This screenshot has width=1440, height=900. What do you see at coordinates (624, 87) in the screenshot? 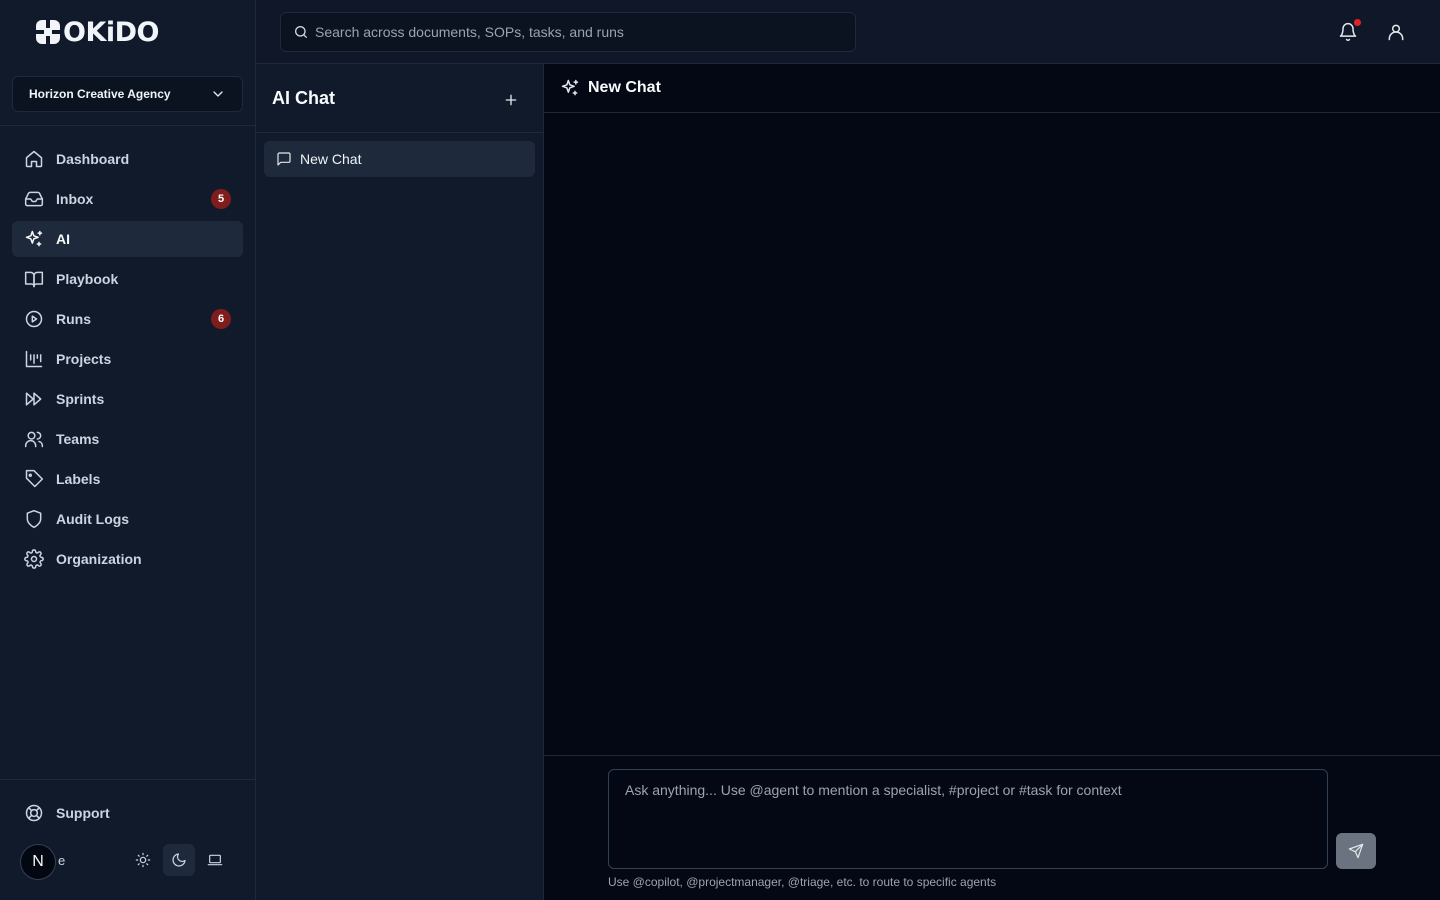
I see `chat-title: New Chat` at bounding box center [624, 87].